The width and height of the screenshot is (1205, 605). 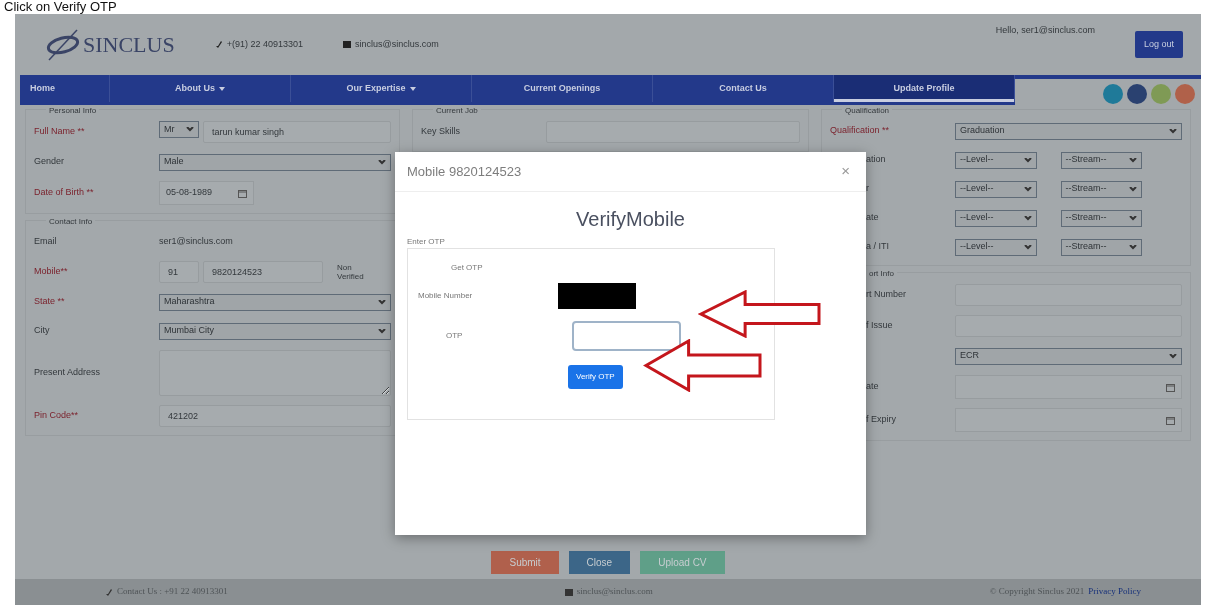 What do you see at coordinates (275, 162) in the screenshot?
I see `dropdown: Male` at bounding box center [275, 162].